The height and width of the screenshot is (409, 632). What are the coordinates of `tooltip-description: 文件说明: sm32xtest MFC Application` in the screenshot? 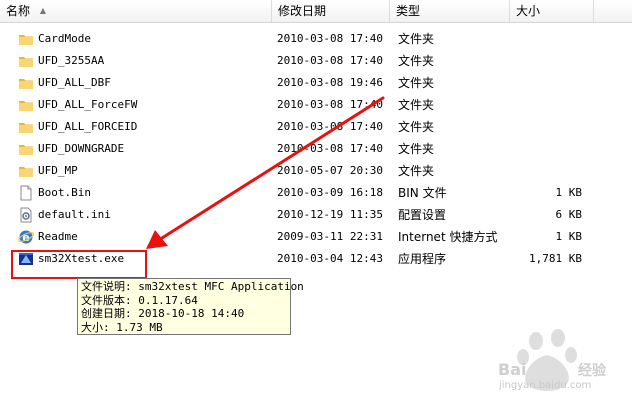 It's located at (192, 286).